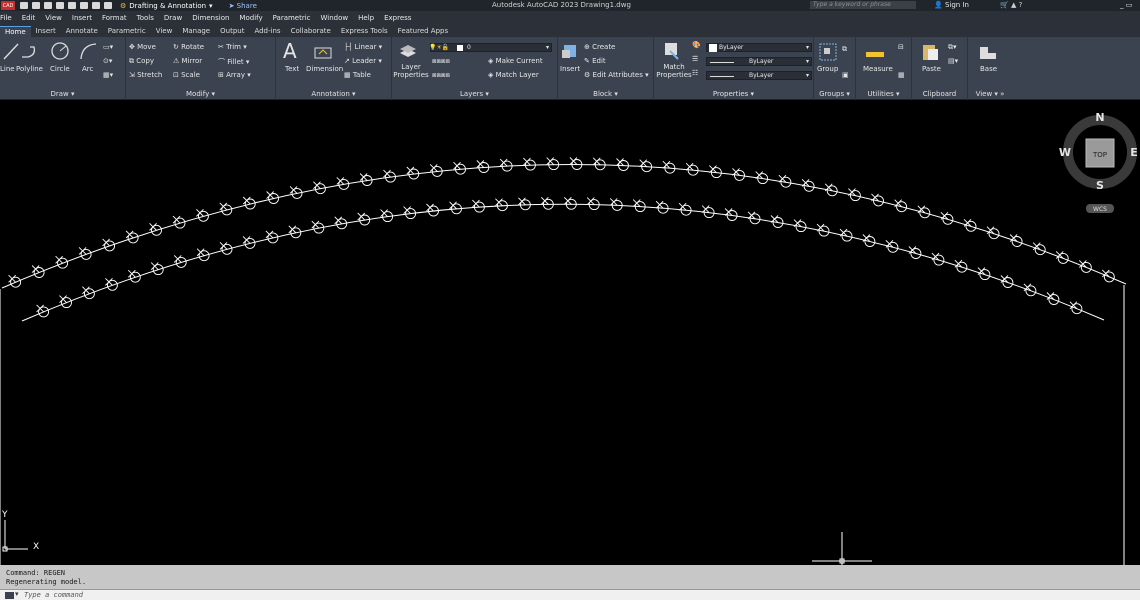 This screenshot has height=600, width=1140. Describe the element at coordinates (570, 52) in the screenshot. I see `insert-block-icon` at that location.